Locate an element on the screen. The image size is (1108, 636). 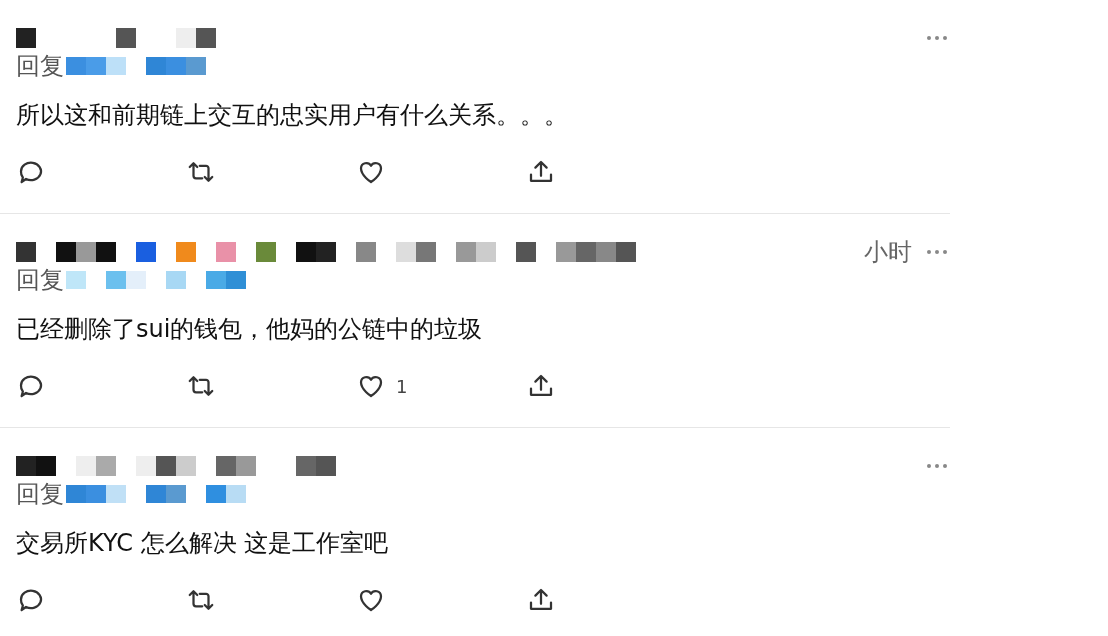
post-time: 小时 is located at coordinates (888, 252).